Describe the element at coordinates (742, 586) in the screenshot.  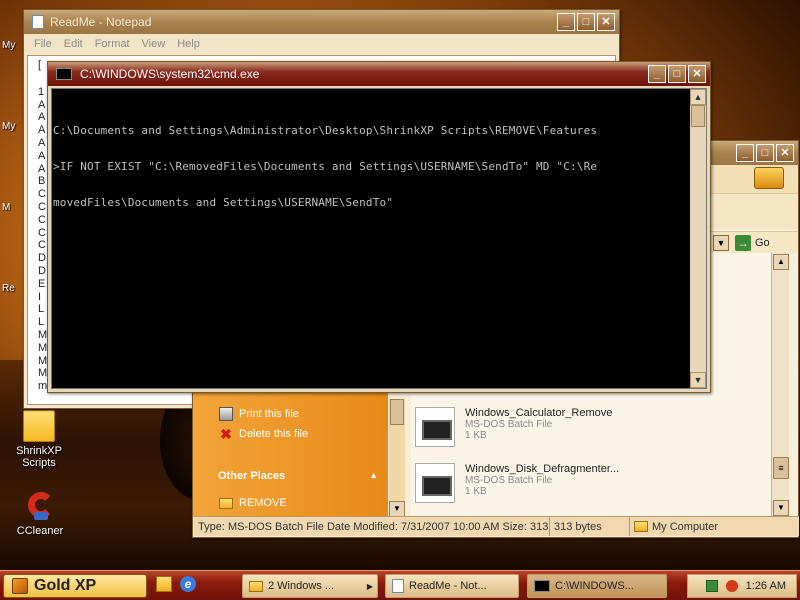
I see `system-tray: 1:26 AM` at that location.